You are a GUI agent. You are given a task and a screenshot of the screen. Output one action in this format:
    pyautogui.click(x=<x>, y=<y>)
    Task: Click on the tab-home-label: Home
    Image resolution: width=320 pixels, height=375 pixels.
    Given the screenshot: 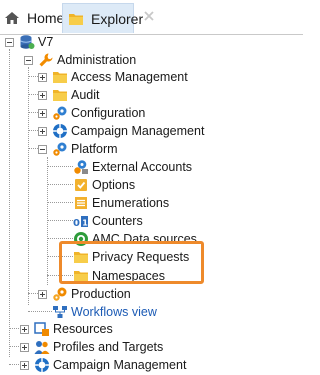 What is the action you would take?
    pyautogui.click(x=46, y=18)
    